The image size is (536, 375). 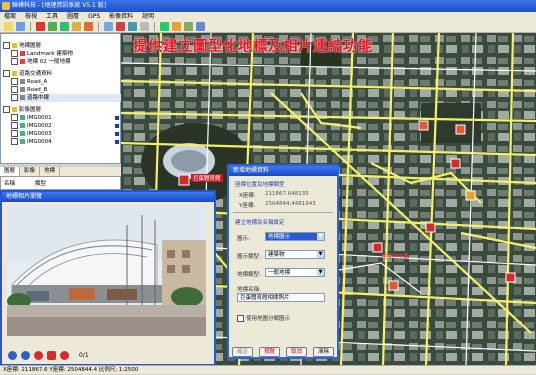 I want to click on menu-gps: GPS, so click(x=94, y=16).